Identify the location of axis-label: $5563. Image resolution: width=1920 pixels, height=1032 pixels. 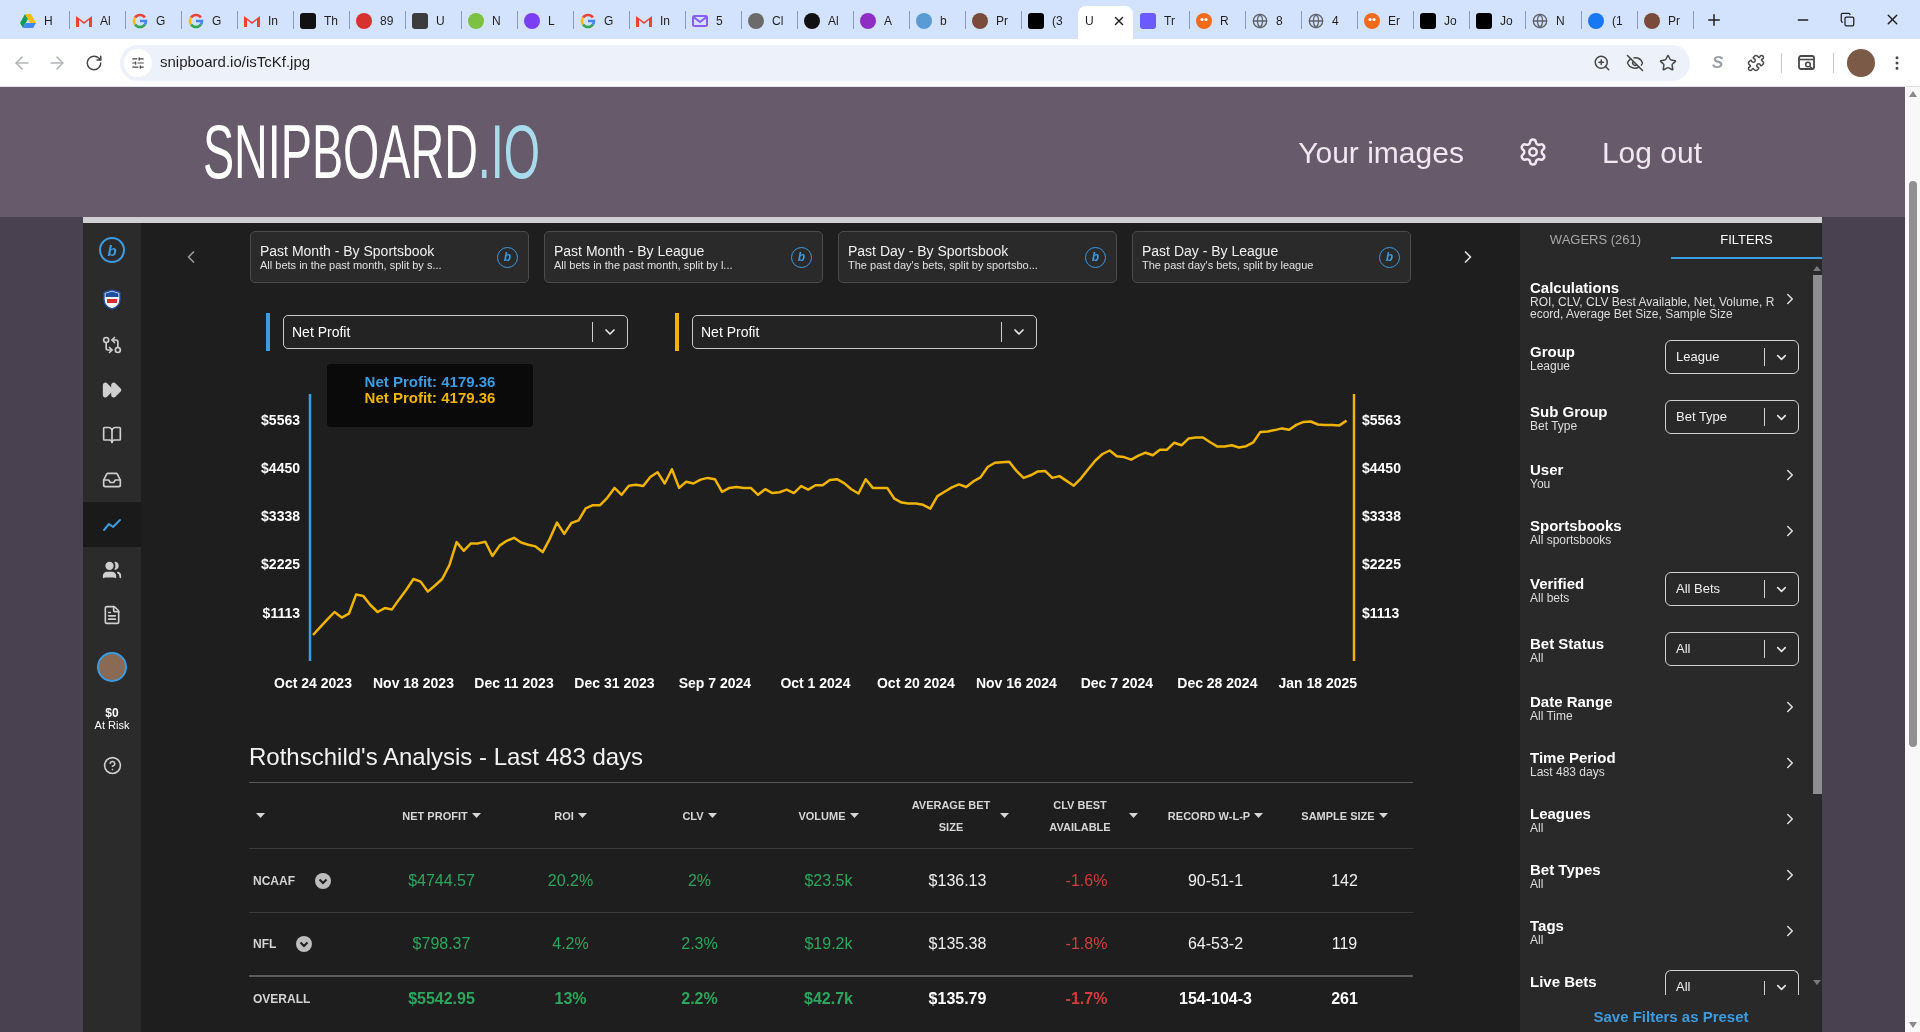
(280, 419).